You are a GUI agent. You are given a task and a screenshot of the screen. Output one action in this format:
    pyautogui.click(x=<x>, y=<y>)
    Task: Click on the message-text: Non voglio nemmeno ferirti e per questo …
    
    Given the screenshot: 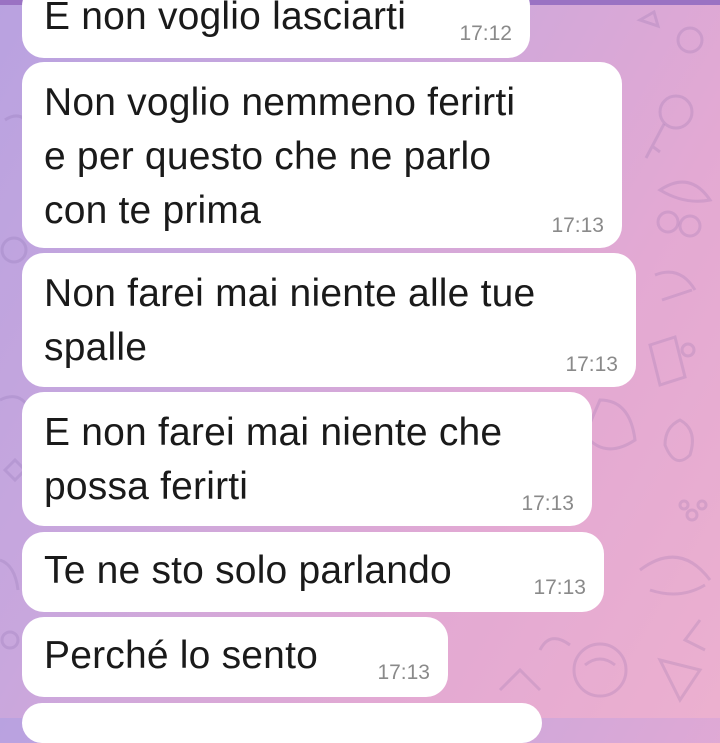 What is the action you would take?
    pyautogui.click(x=280, y=156)
    